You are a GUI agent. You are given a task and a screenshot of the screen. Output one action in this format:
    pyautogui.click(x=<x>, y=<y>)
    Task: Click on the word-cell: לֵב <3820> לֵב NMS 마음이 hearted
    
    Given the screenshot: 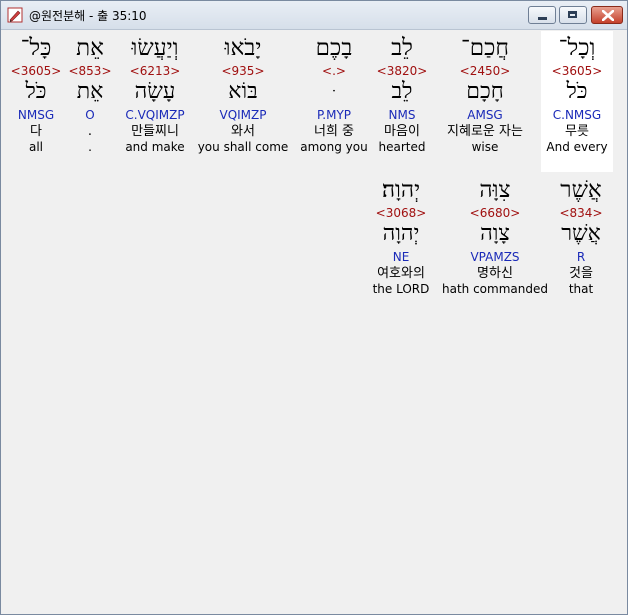 What is the action you would take?
    pyautogui.click(x=402, y=95)
    